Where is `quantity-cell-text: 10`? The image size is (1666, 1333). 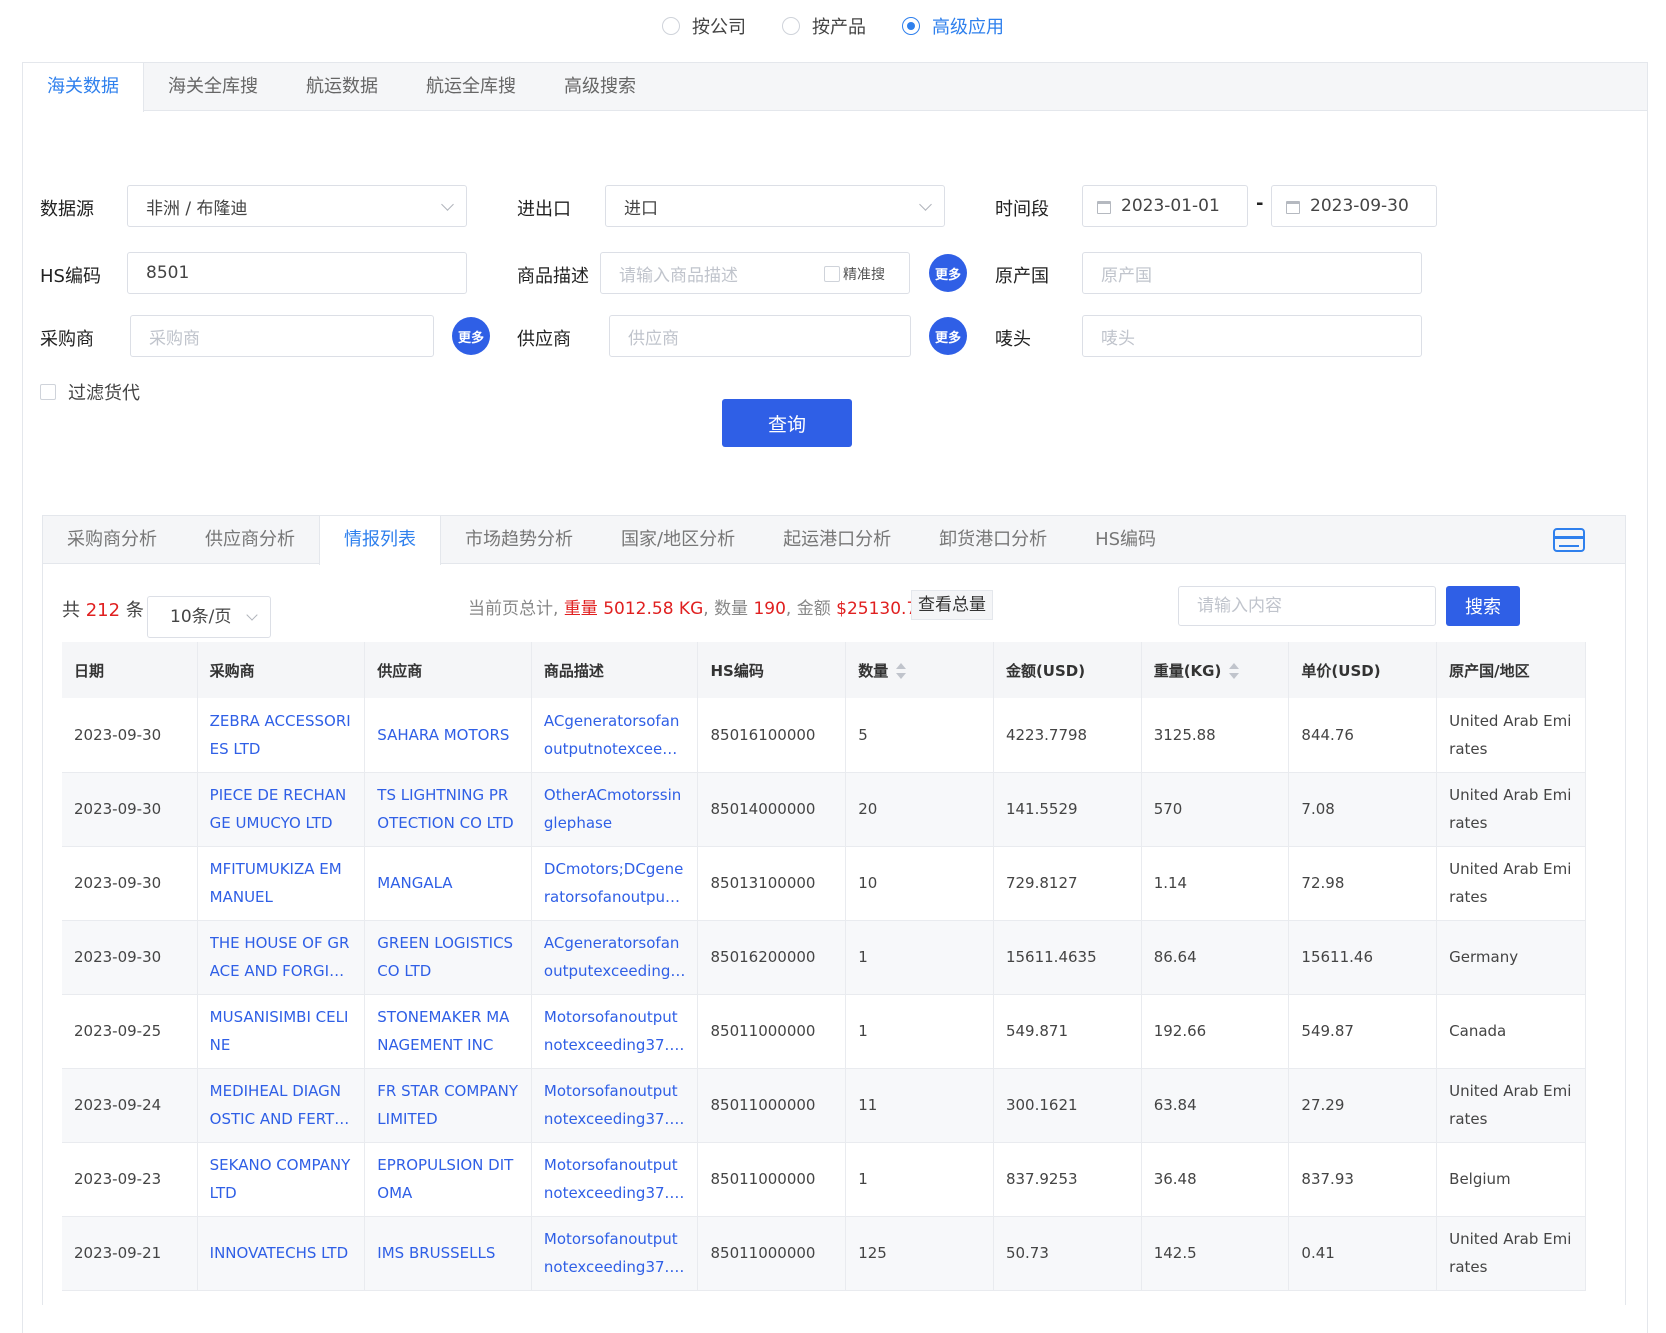 quantity-cell-text: 10 is located at coordinates (868, 883).